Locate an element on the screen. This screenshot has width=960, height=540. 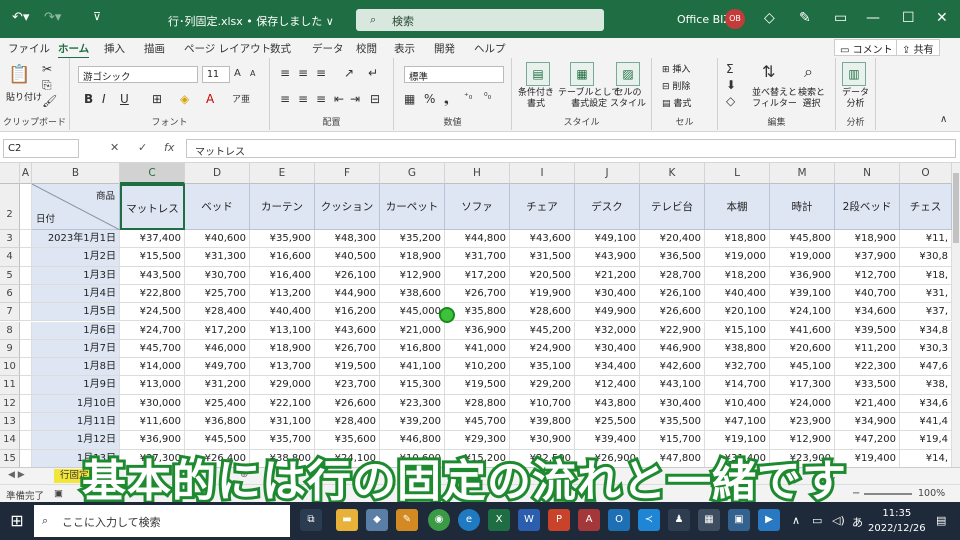
sales-cell: ¥30,700 is located at coordinates (217, 275).